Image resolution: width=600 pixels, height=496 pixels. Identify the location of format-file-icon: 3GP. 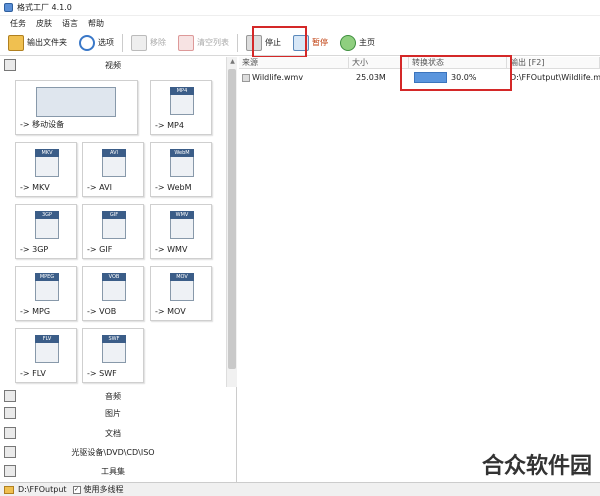
(47, 225).